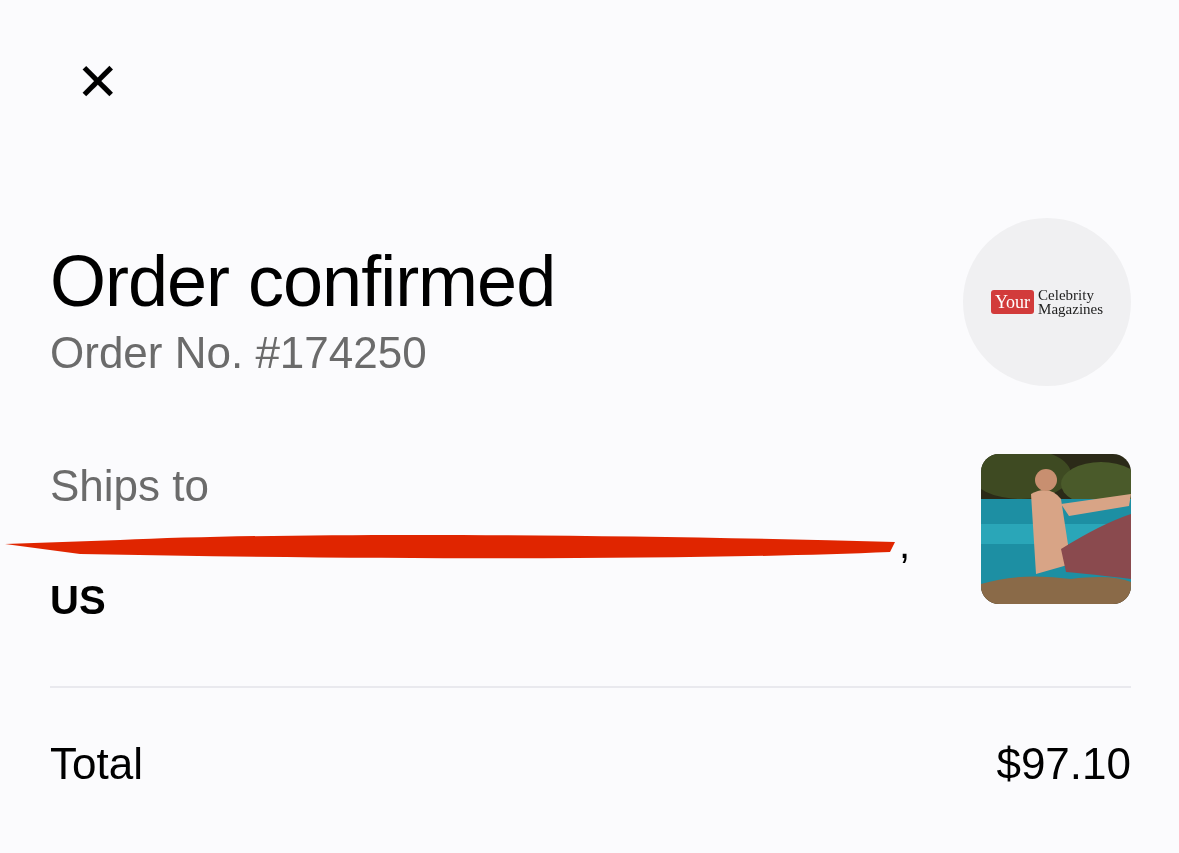 The height and width of the screenshot is (853, 1179). What do you see at coordinates (96, 764) in the screenshot?
I see `total-label: Total` at bounding box center [96, 764].